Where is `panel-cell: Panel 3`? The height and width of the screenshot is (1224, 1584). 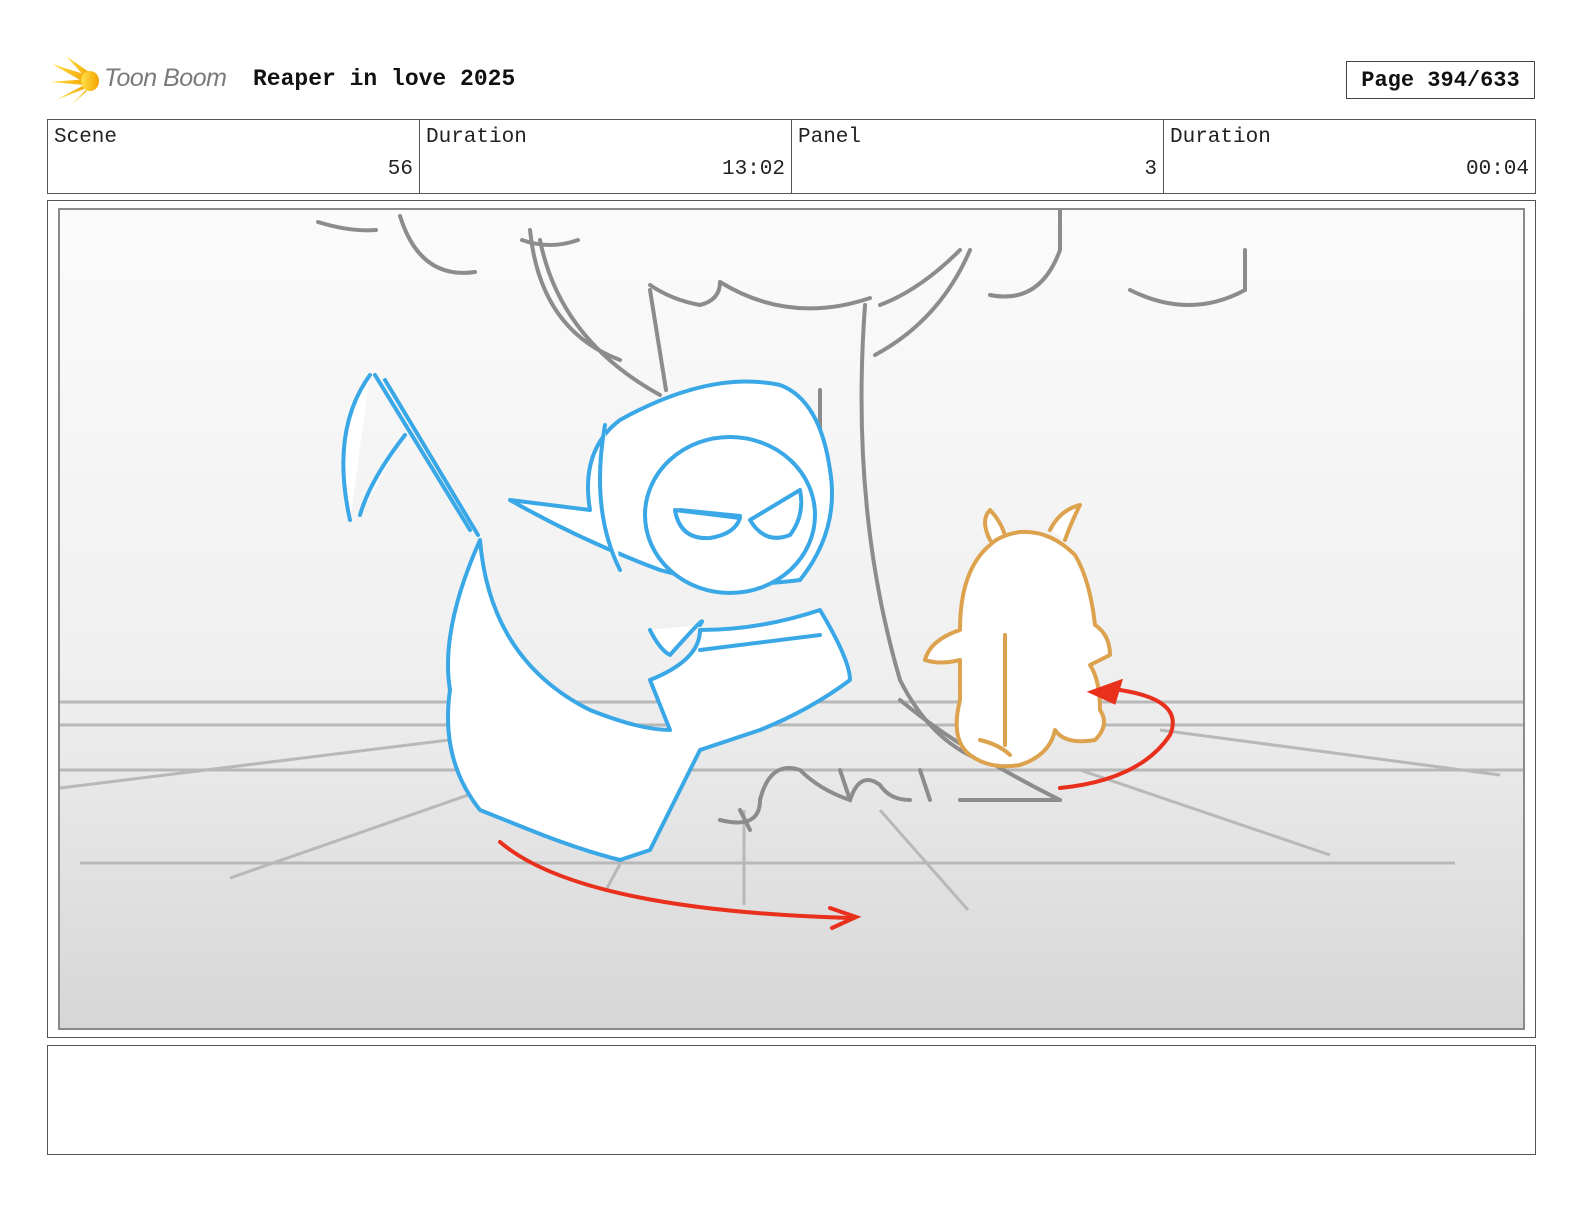
panel-cell: Panel 3 is located at coordinates (978, 156).